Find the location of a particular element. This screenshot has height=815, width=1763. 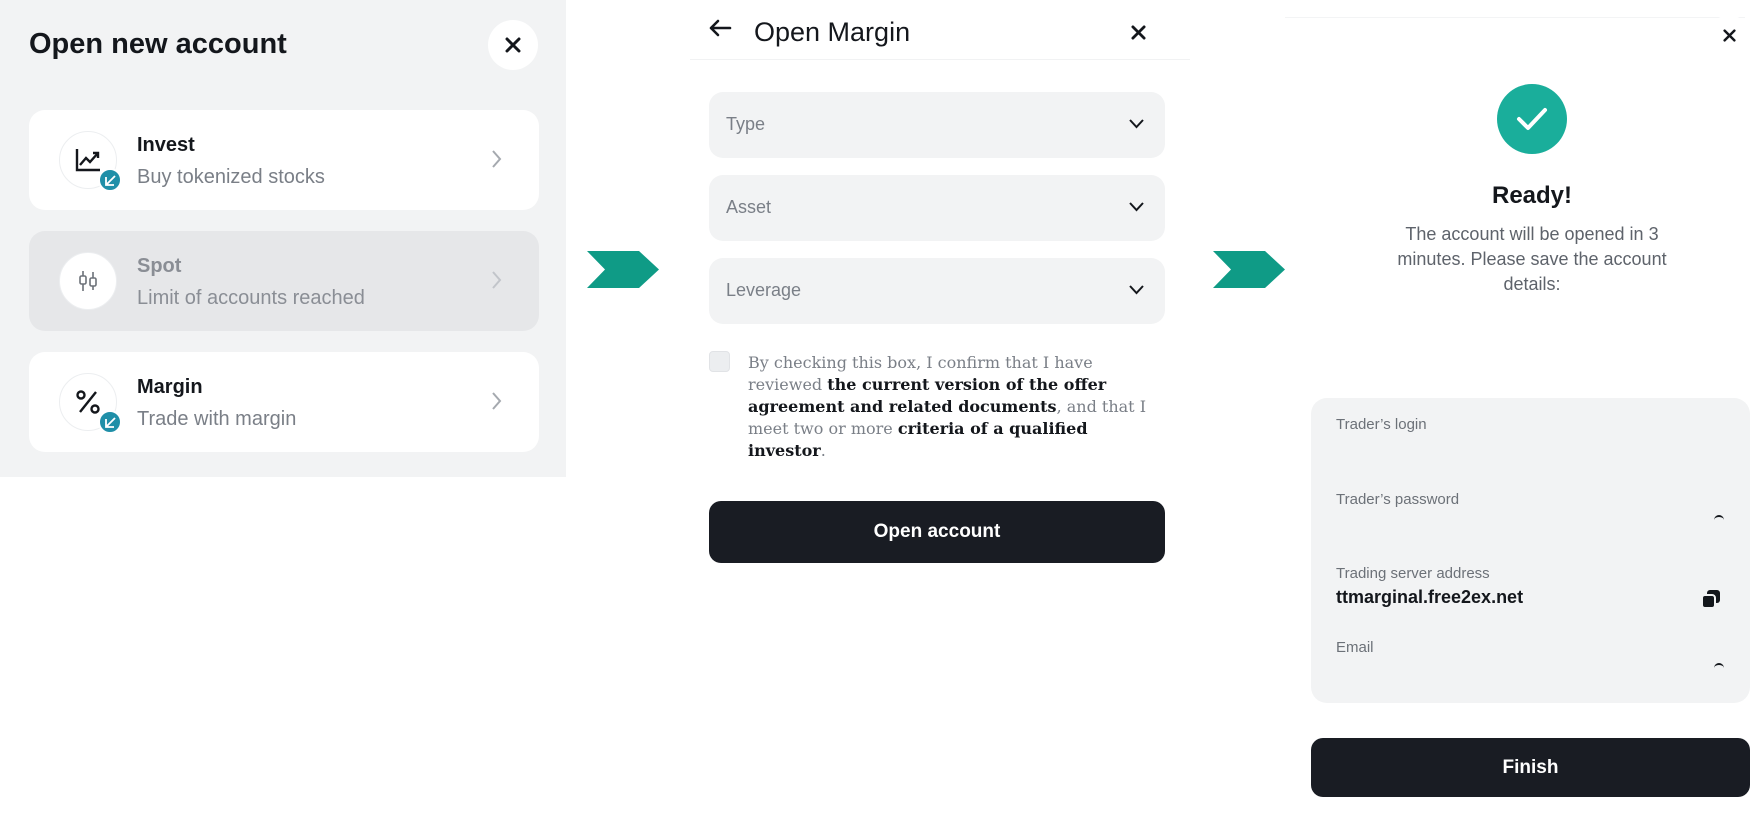

page-title: Open Margin is located at coordinates (832, 32).